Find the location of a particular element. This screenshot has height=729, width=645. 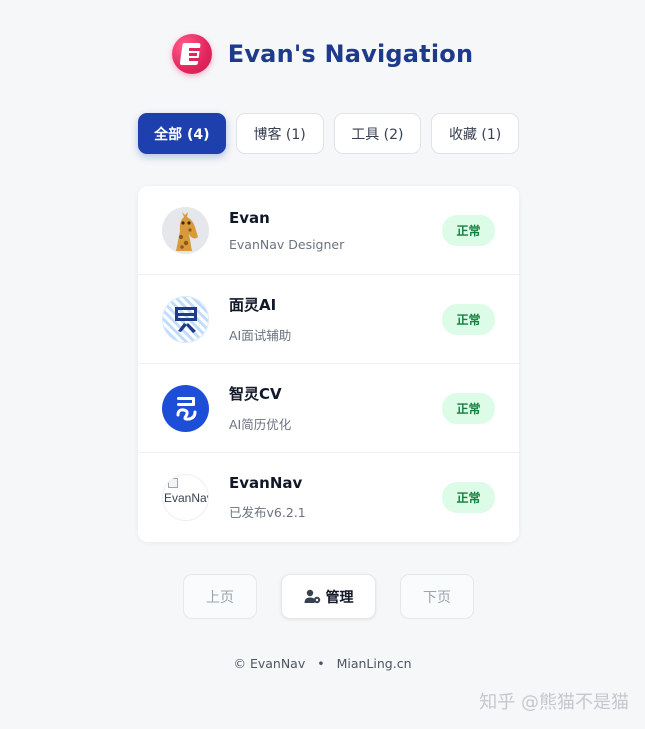

broken-image-icon: EvanNav is located at coordinates (185, 497).